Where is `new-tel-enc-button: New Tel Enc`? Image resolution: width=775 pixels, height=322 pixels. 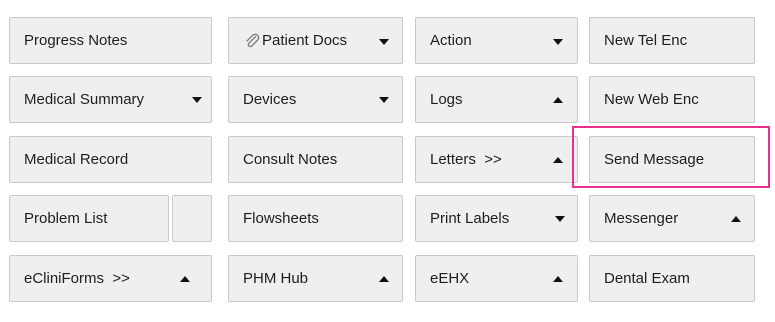
new-tel-enc-button: New Tel Enc is located at coordinates (672, 40).